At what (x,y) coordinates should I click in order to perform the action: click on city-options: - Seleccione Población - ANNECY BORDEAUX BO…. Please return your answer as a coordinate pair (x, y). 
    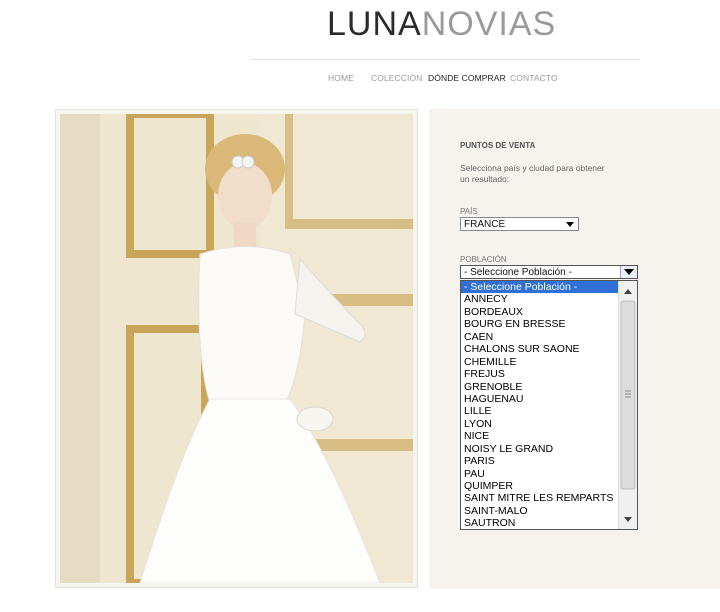
    Looking at the image, I should click on (549, 405).